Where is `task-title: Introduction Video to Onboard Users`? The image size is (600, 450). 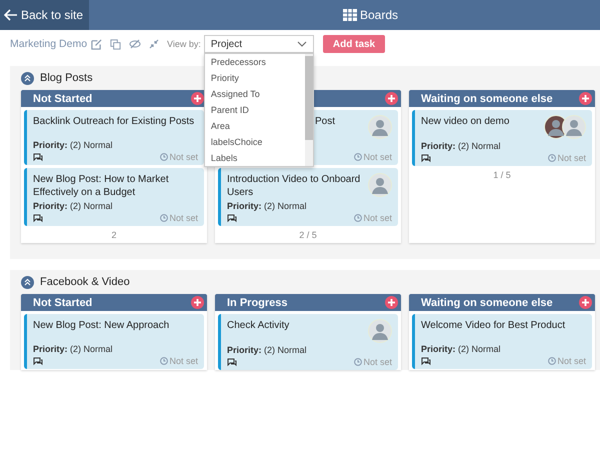 task-title: Introduction Video to Onboard Users is located at coordinates (294, 186).